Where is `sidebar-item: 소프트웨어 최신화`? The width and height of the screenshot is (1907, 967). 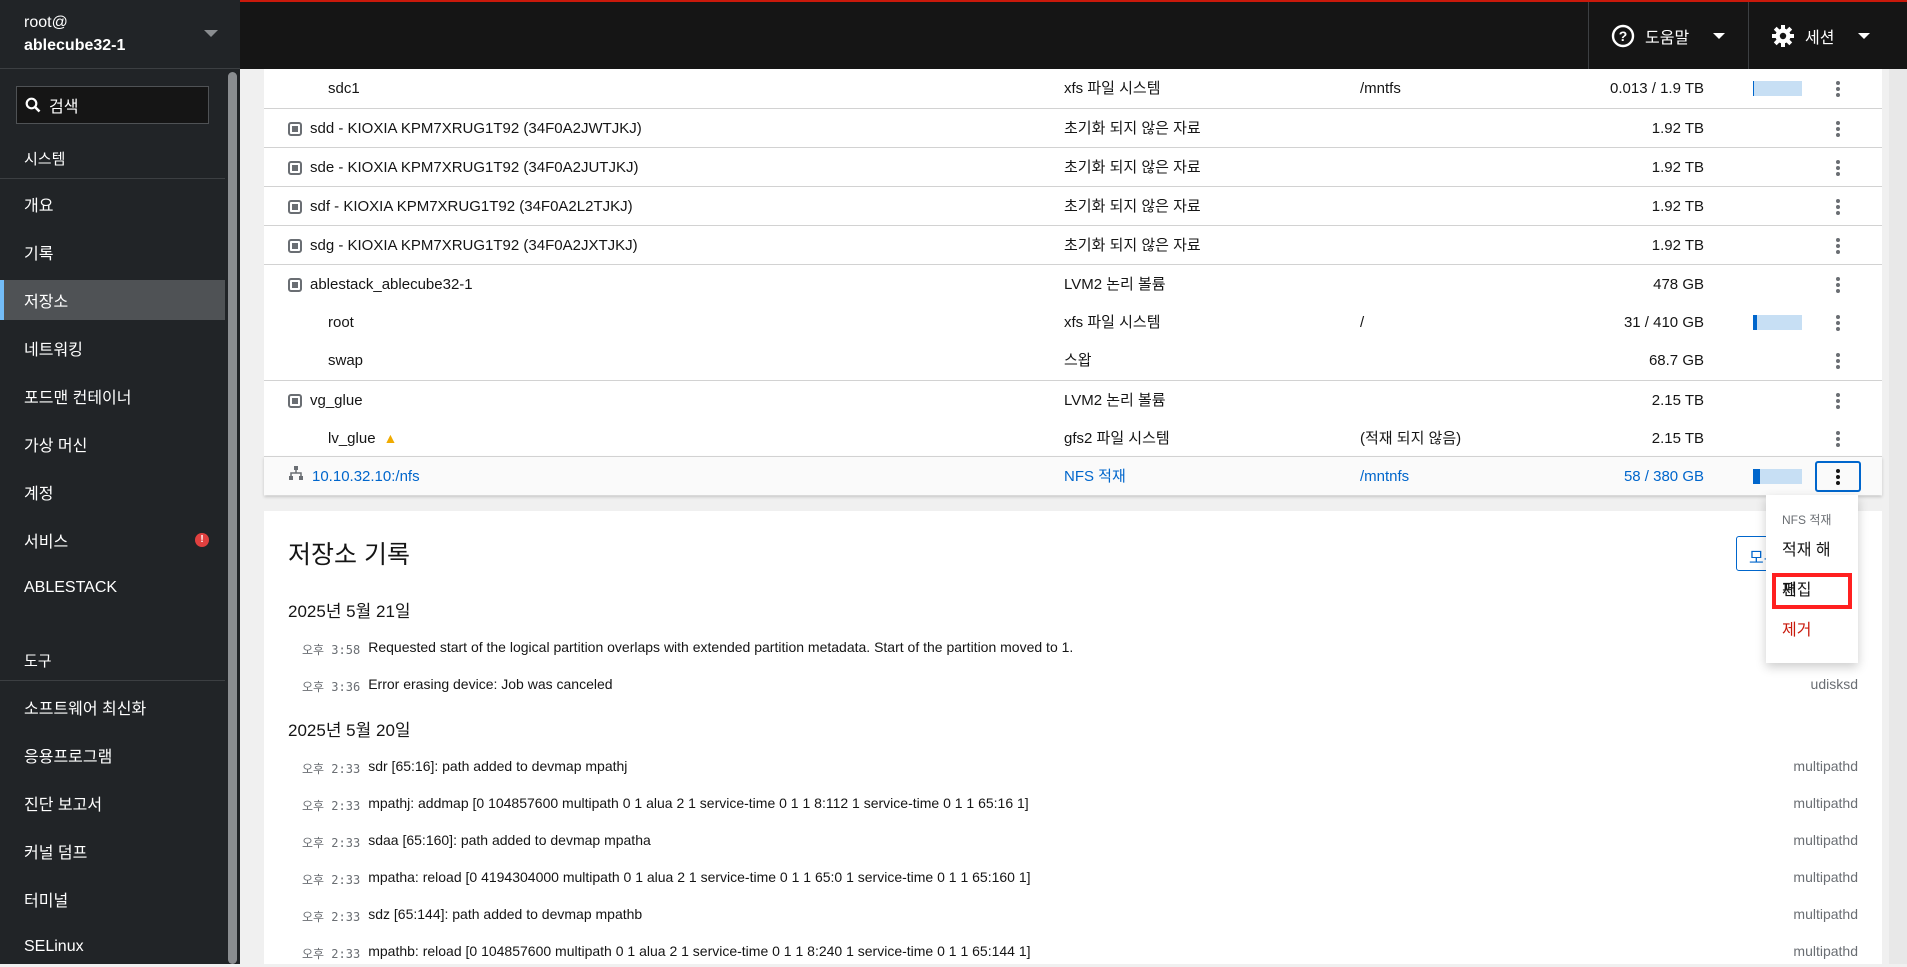 sidebar-item: 소프트웨어 최신화 is located at coordinates (112, 707).